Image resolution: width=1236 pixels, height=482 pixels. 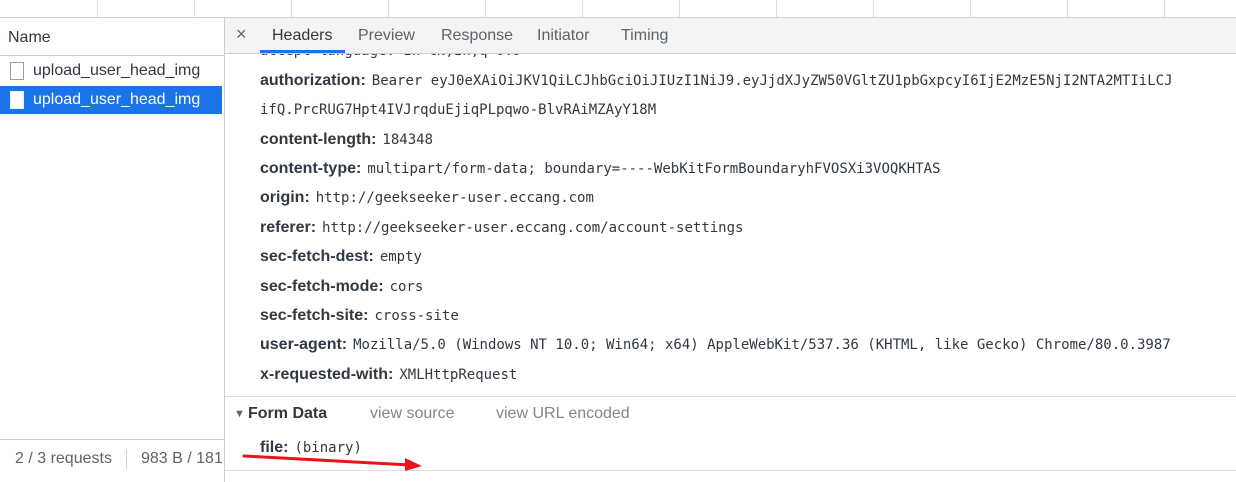 What do you see at coordinates (407, 140) in the screenshot?
I see `header-value: 184348` at bounding box center [407, 140].